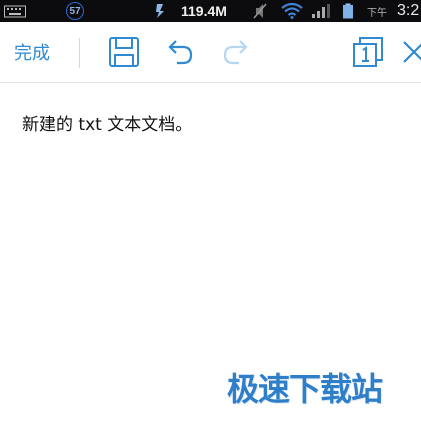  I want to click on notification-count: 57, so click(75, 11).